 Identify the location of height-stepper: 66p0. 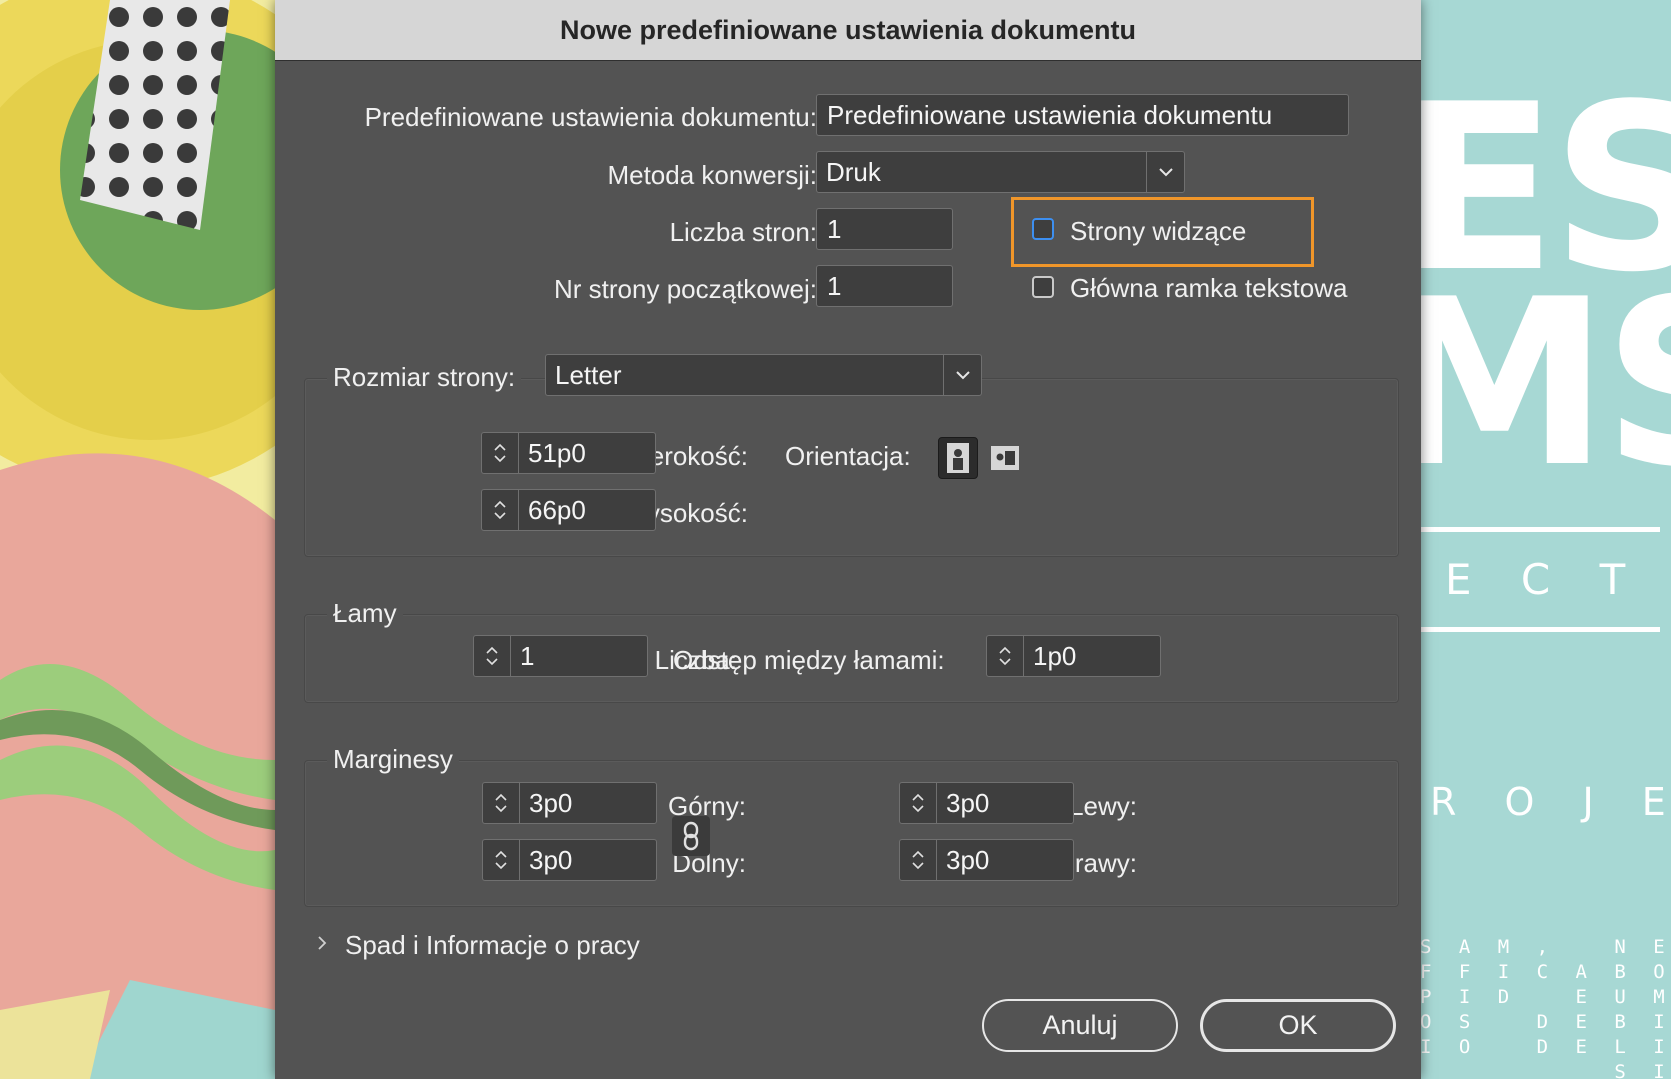
(568, 510).